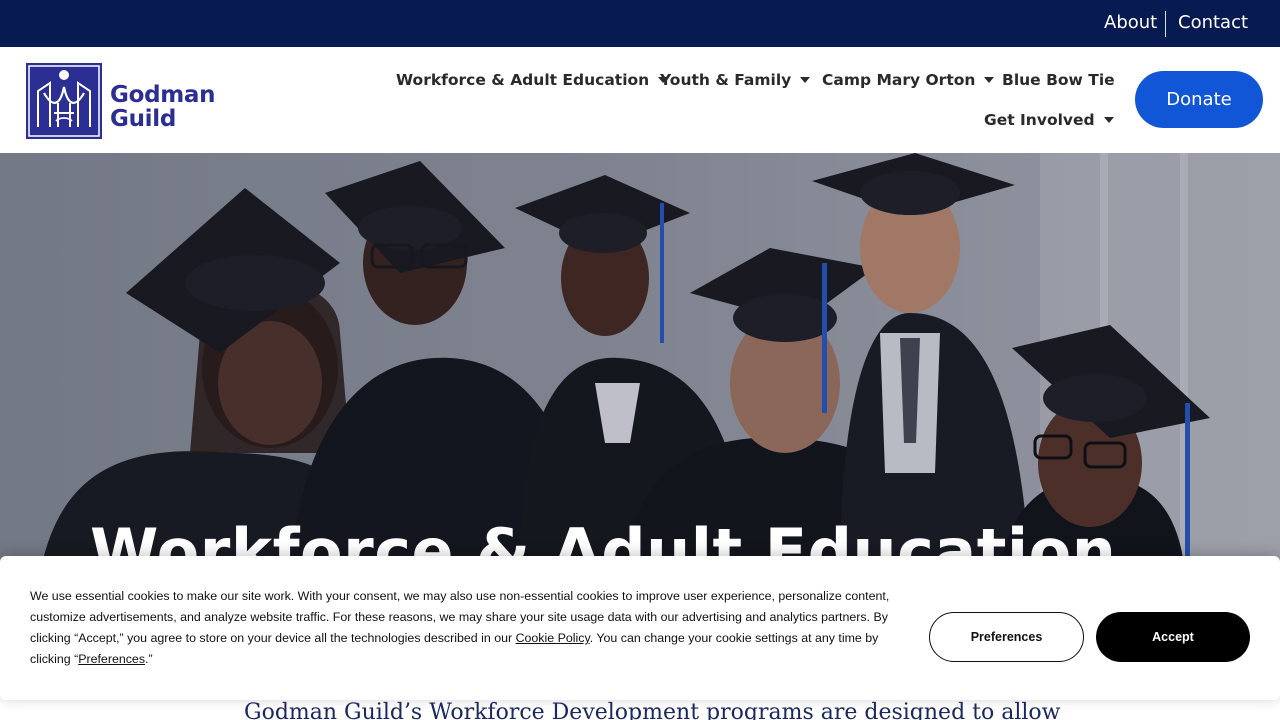 This screenshot has width=1280, height=720. I want to click on nav-label: Blue Bow Tie, so click(1058, 80).